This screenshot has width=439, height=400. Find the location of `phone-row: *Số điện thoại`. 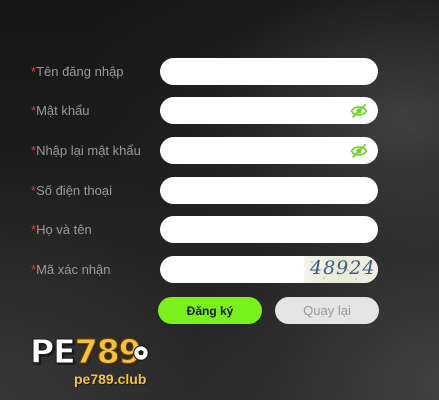

phone-row: *Số điện thoại is located at coordinates (219, 191).